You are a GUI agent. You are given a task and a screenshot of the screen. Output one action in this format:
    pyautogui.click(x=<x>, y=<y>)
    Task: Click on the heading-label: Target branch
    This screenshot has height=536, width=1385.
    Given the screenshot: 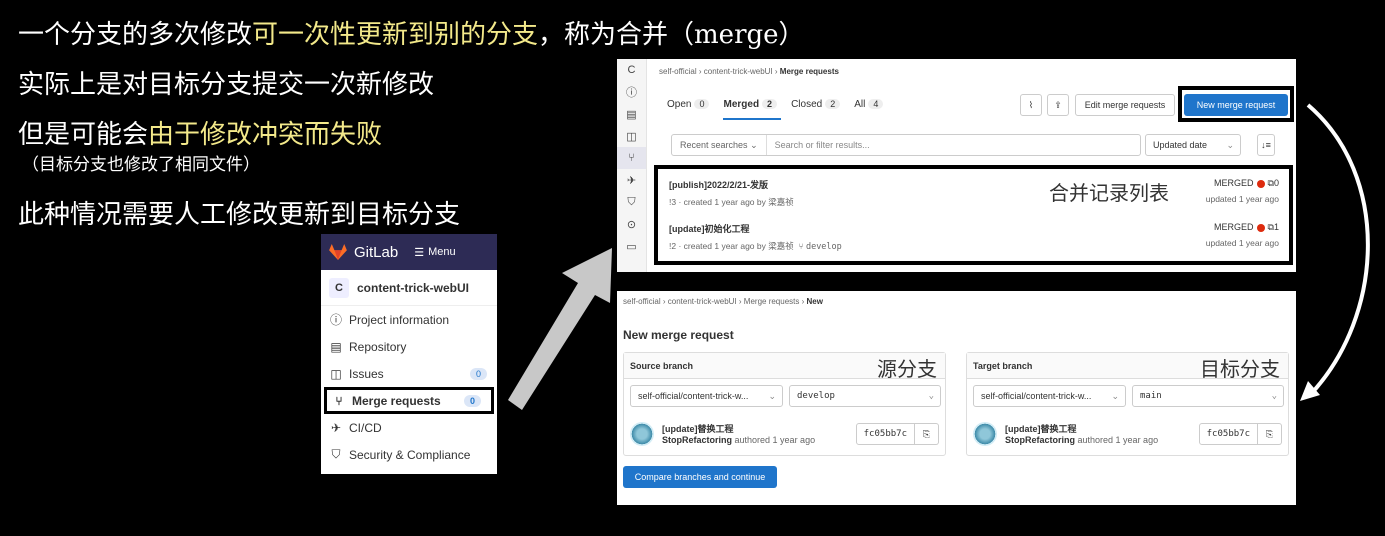 What is the action you would take?
    pyautogui.click(x=1003, y=366)
    